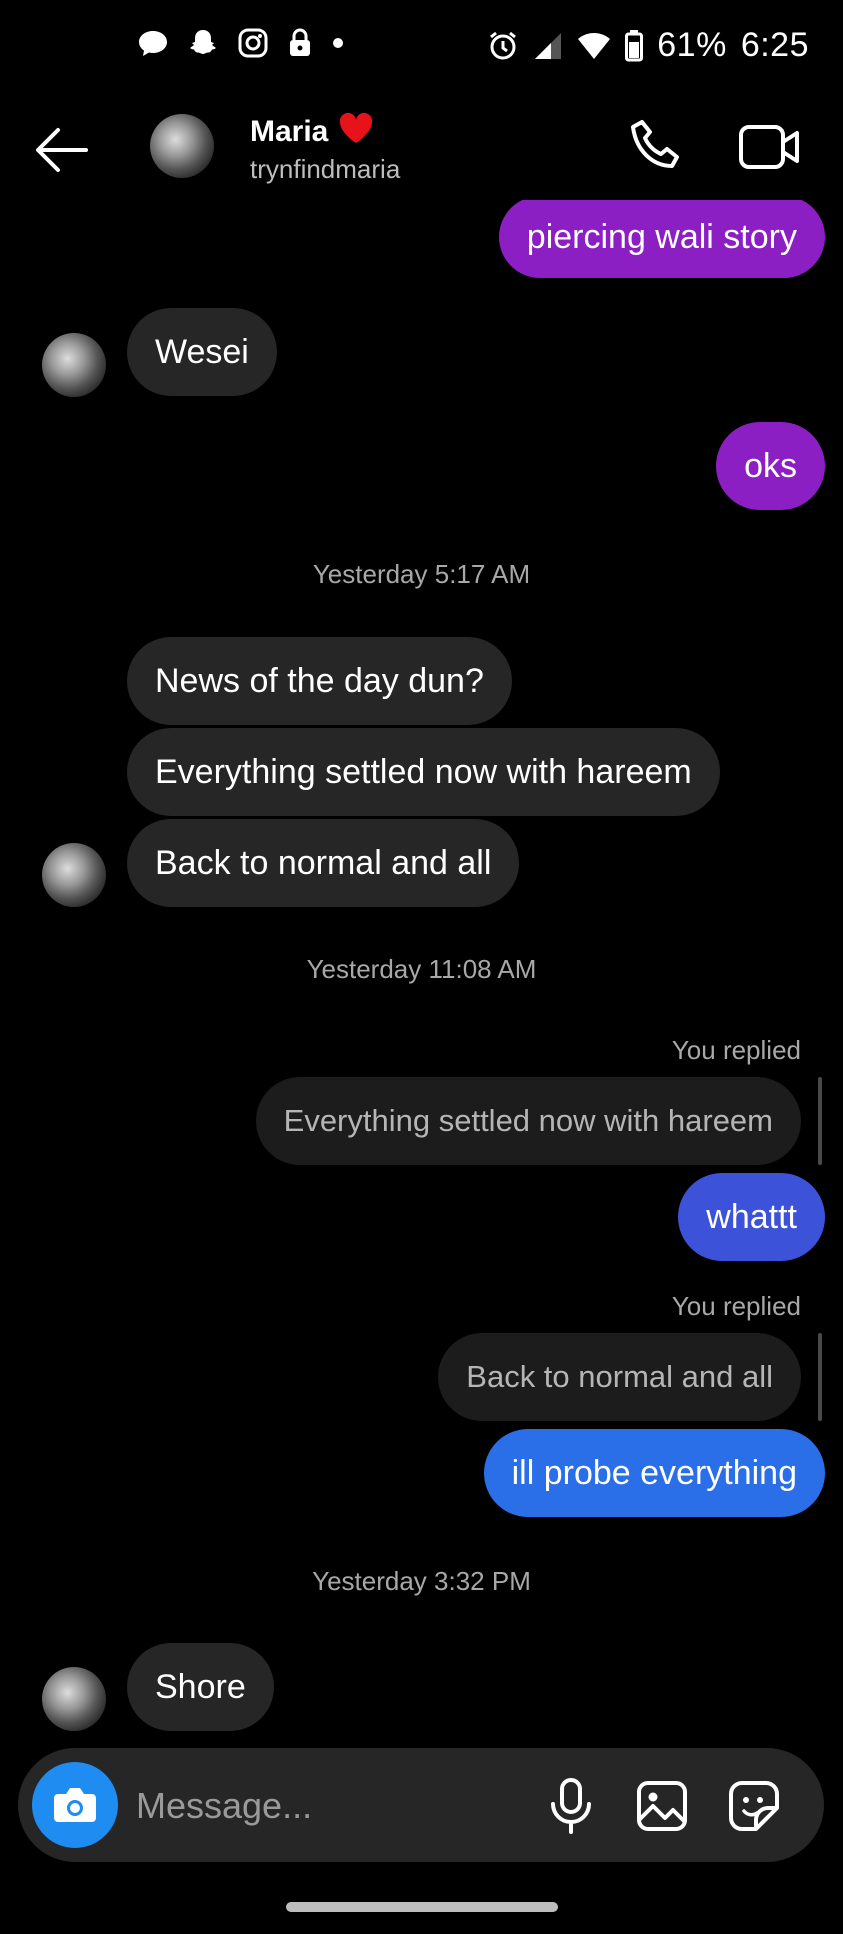 This screenshot has width=843, height=1934. I want to click on snapchat-icon, so click(203, 43).